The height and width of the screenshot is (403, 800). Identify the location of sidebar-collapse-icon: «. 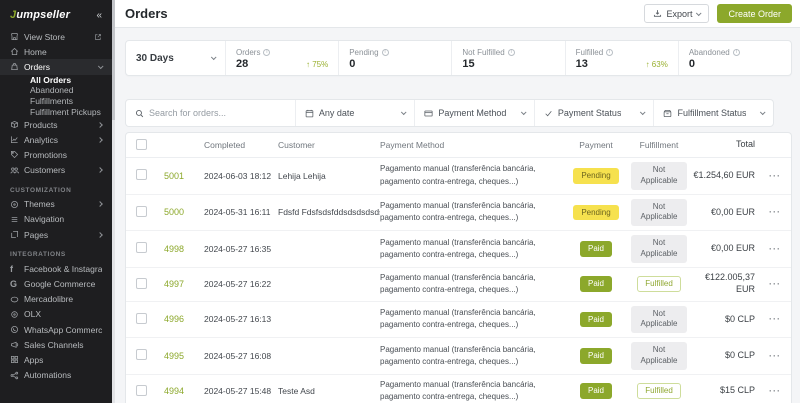
(99, 15).